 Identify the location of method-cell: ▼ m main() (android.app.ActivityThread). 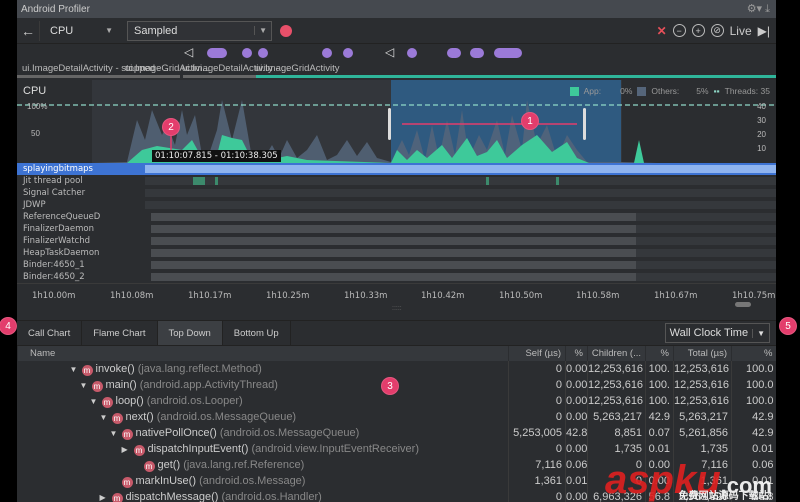
(263, 385).